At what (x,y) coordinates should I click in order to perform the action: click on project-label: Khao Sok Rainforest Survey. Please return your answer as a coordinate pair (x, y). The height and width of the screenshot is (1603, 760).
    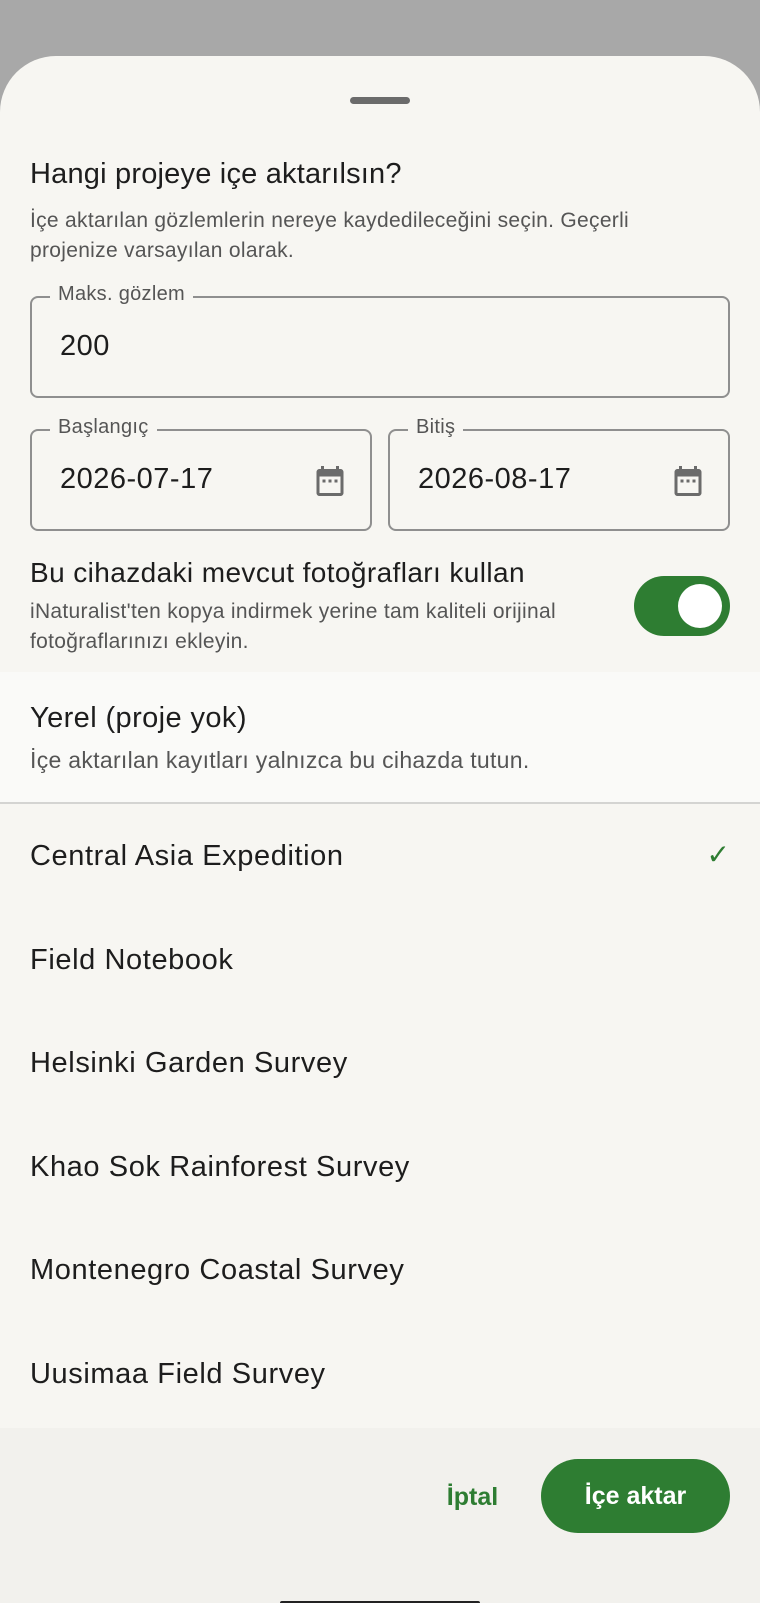
    Looking at the image, I should click on (220, 1166).